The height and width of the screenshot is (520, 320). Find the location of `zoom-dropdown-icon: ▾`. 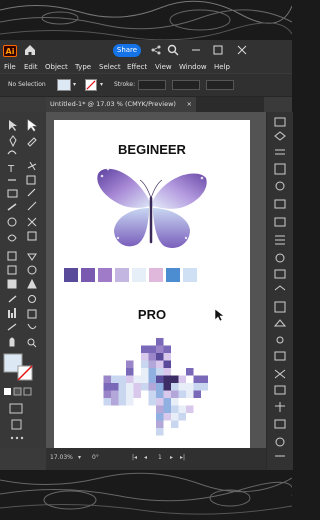

zoom-dropdown-icon: ▾ is located at coordinates (79, 457).